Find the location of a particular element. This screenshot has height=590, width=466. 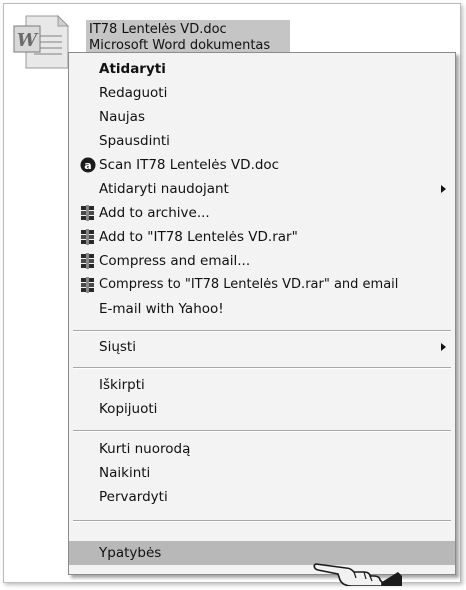

menu-item-label: Atidaryti is located at coordinates (132, 69).